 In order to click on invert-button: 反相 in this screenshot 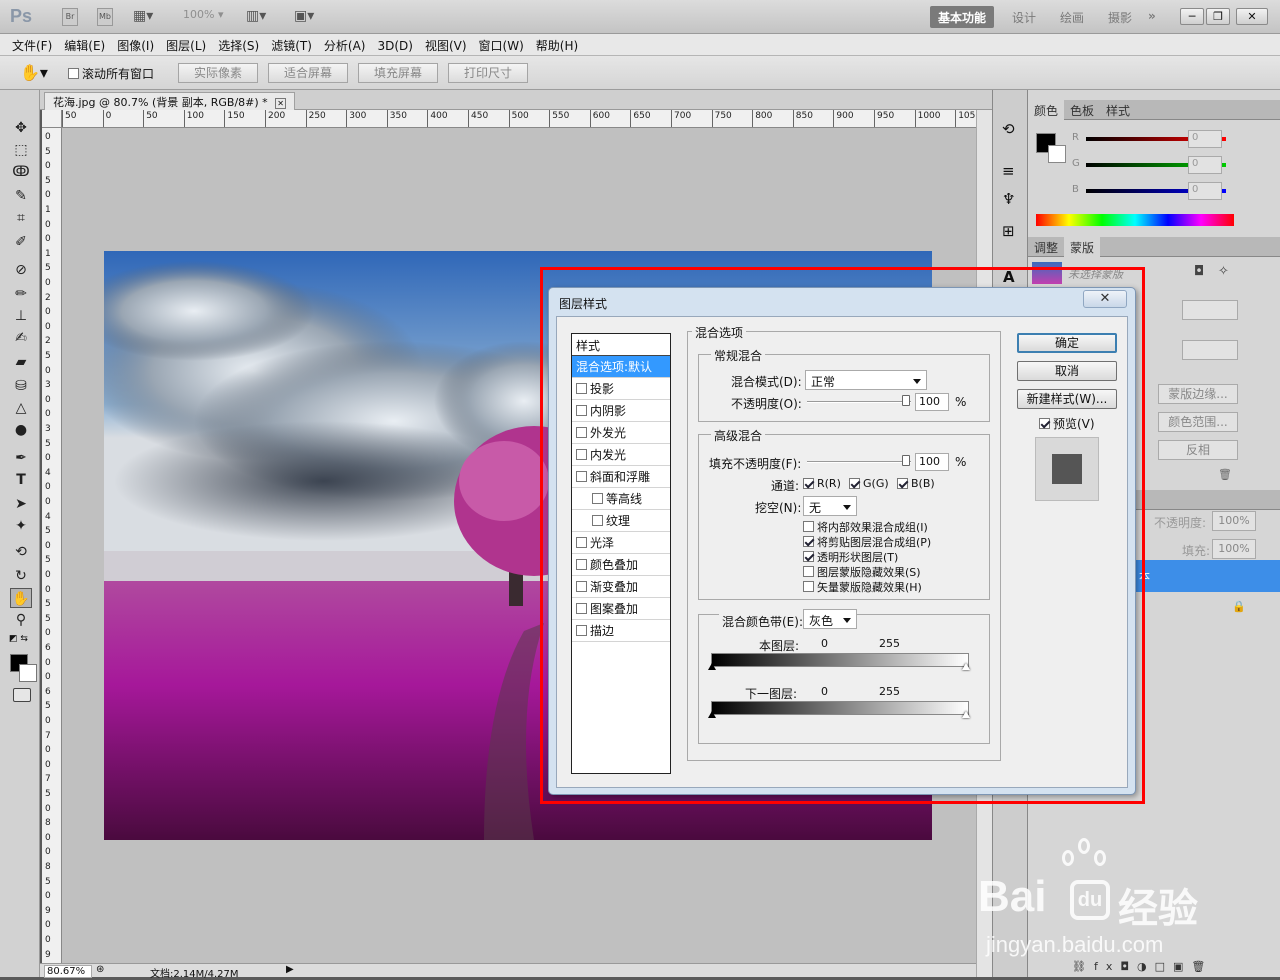, I will do `click(1198, 450)`.